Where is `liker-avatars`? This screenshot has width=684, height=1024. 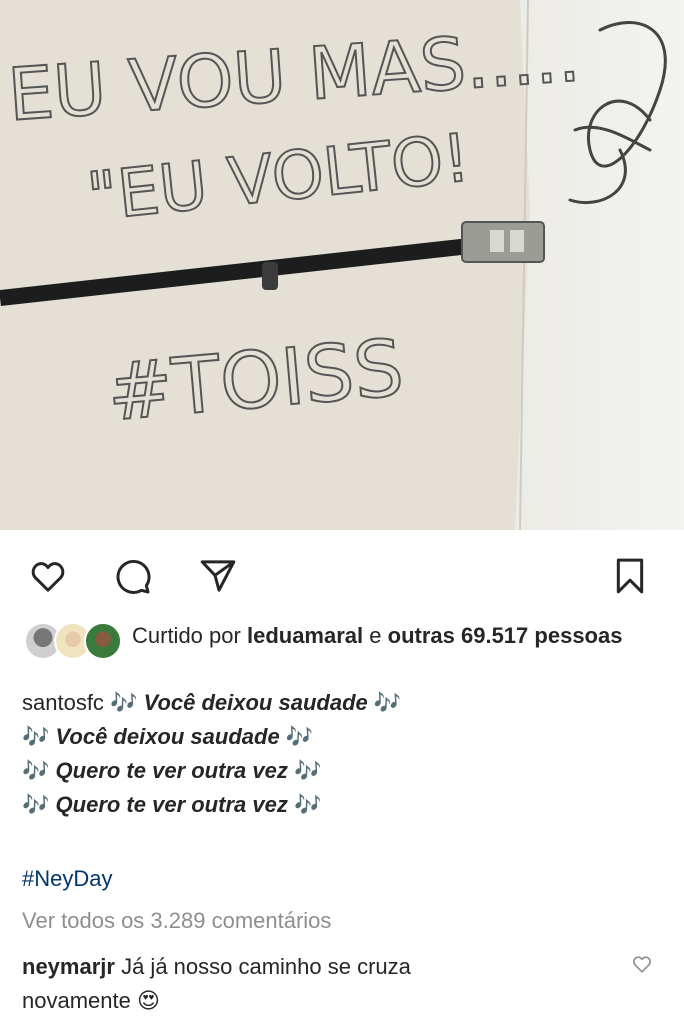
liker-avatars is located at coordinates (74, 641).